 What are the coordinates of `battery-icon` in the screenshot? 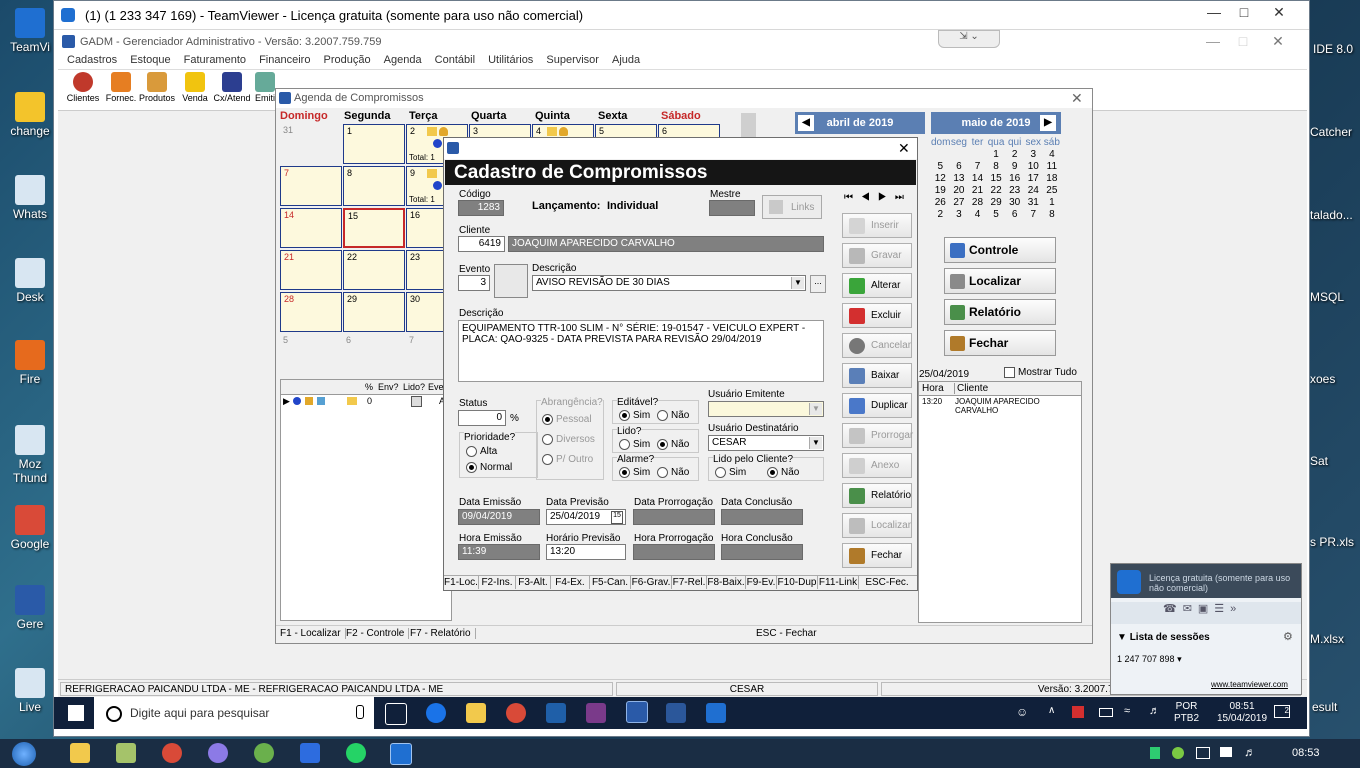 It's located at (1106, 712).